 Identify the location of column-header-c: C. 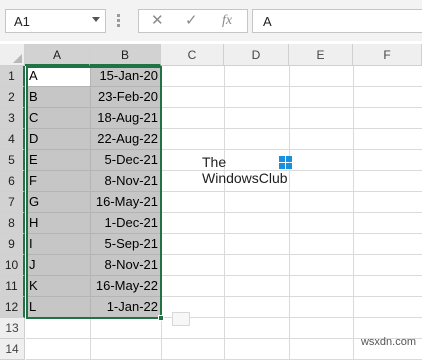
(192, 55).